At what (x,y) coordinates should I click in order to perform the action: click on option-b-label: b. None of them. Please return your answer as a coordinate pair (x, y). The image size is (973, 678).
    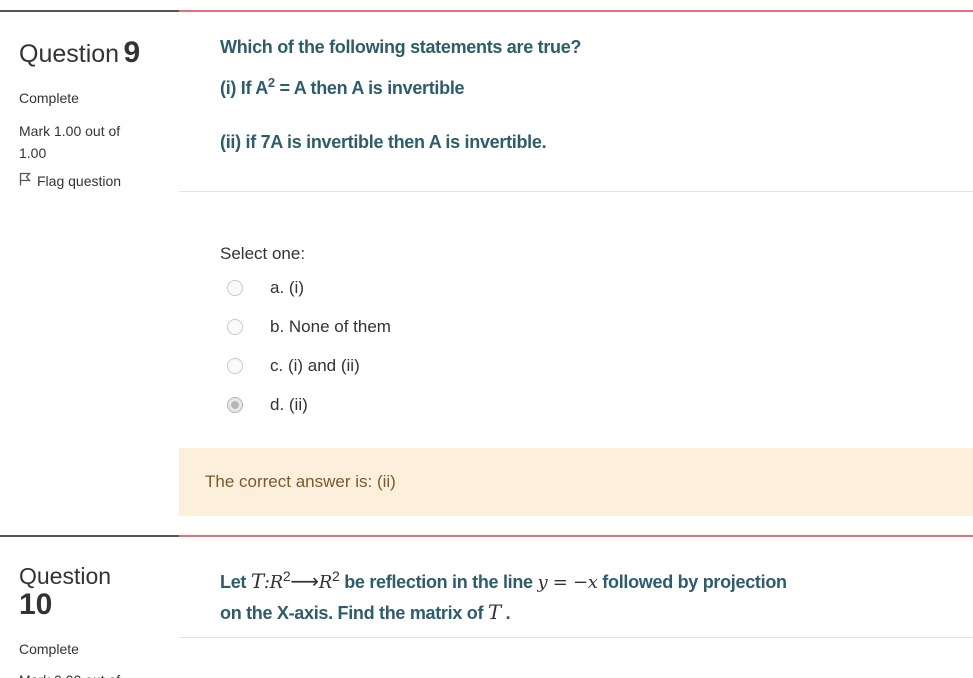
    Looking at the image, I should click on (330, 327).